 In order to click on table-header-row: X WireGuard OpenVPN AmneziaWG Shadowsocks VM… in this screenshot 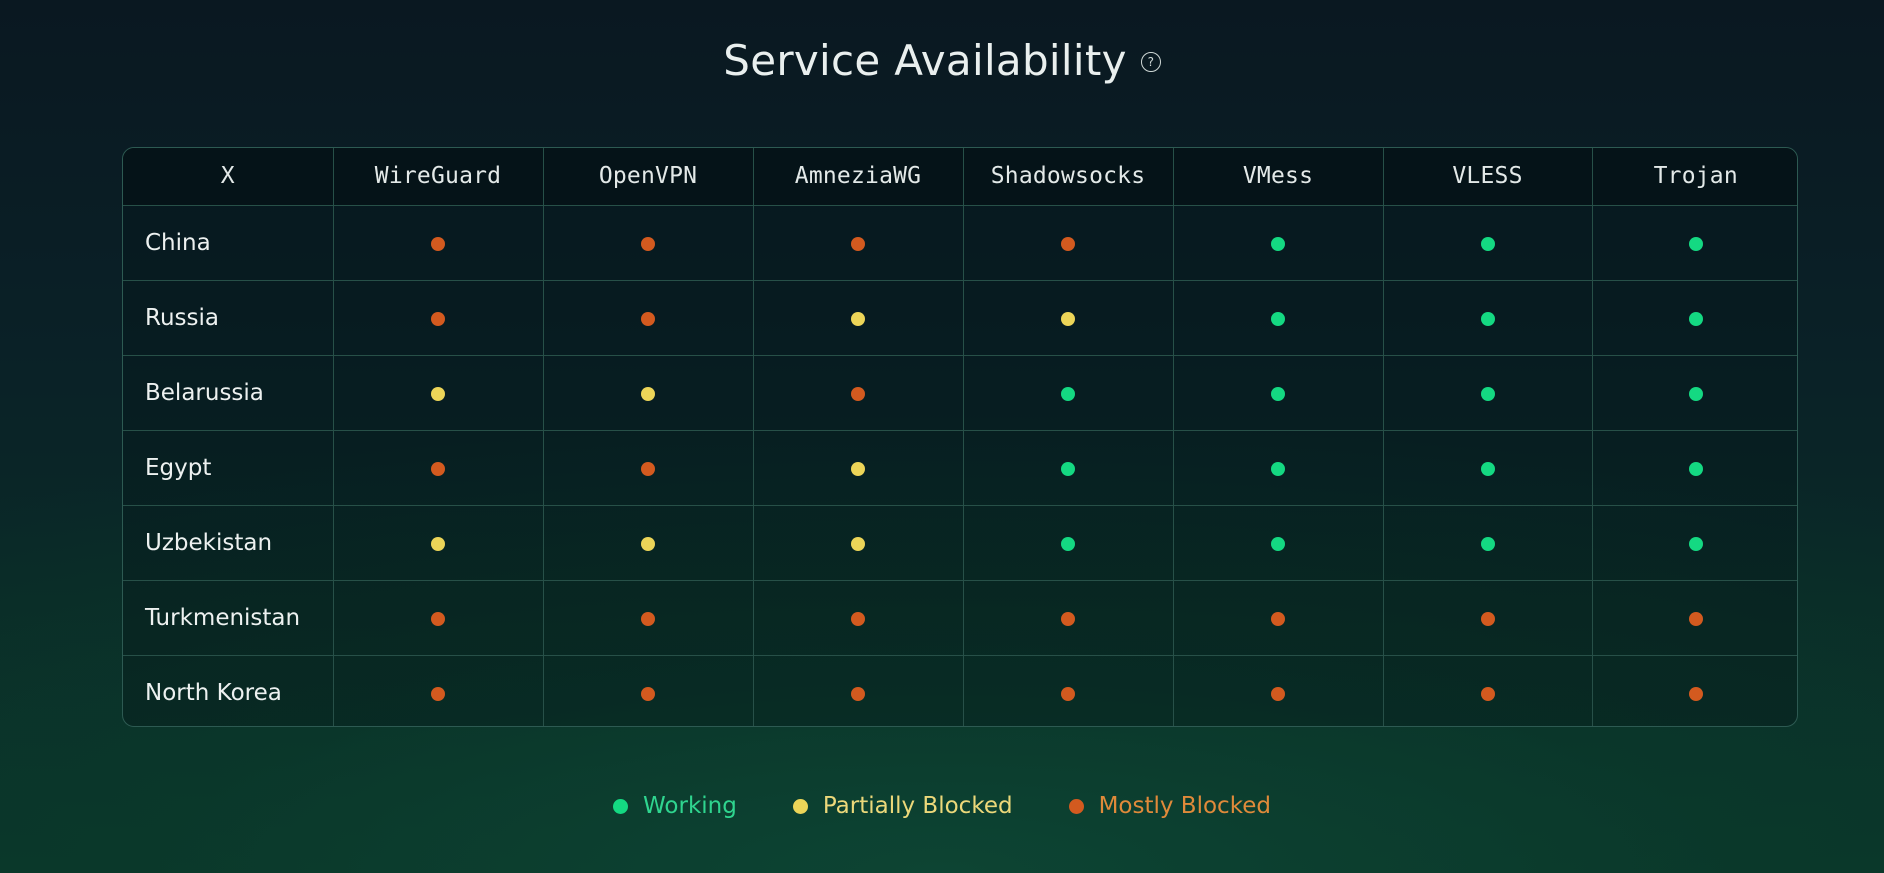, I will do `click(960, 177)`.